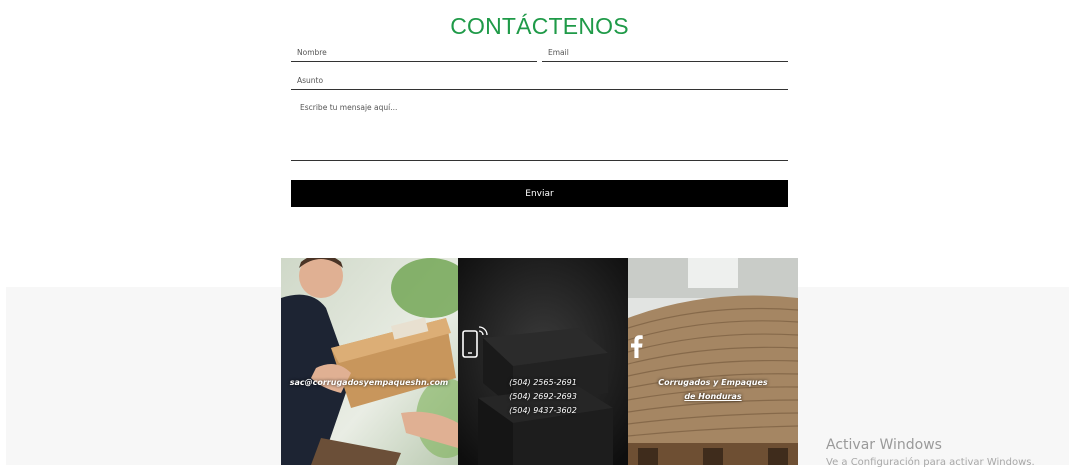 This screenshot has width=1069, height=468. What do you see at coordinates (369, 383) in the screenshot?
I see `contact-email-text: sac@corrugadosyempaqueshn.com` at bounding box center [369, 383].